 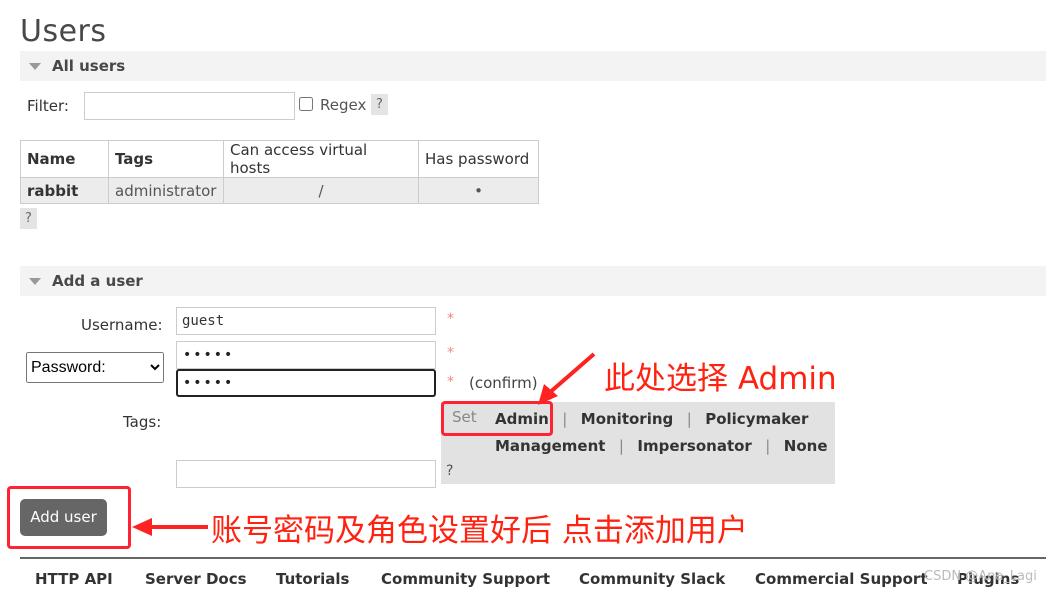 I want to click on filter-input, so click(x=189, y=106).